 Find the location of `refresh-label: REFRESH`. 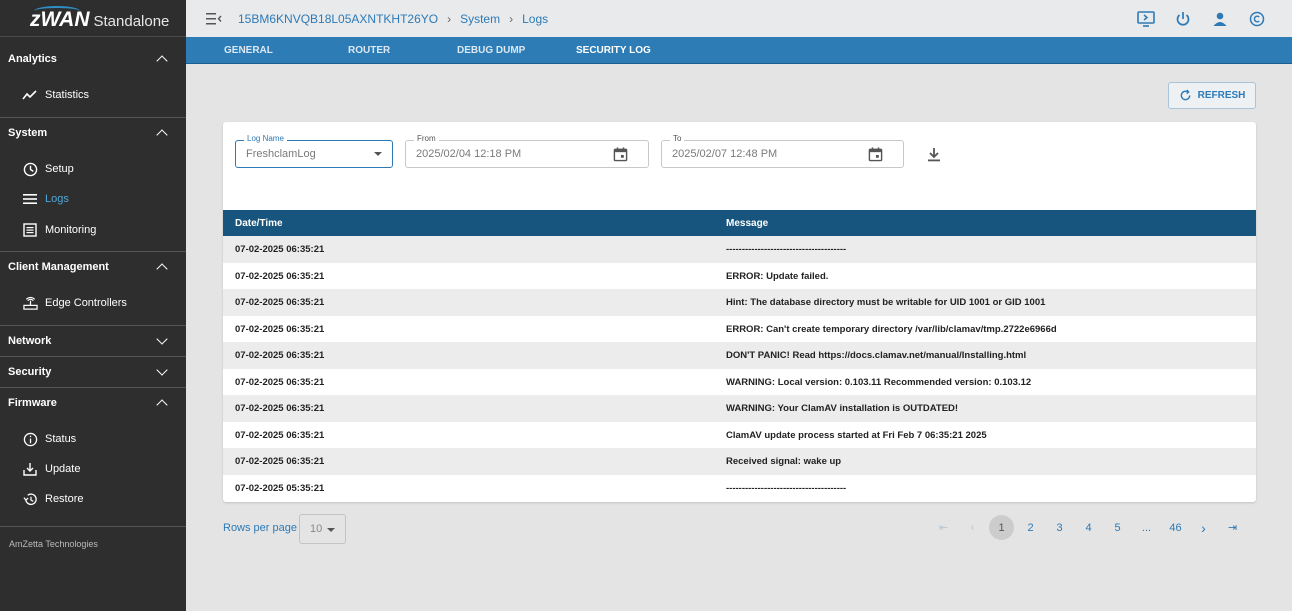

refresh-label: REFRESH is located at coordinates (1221, 95).